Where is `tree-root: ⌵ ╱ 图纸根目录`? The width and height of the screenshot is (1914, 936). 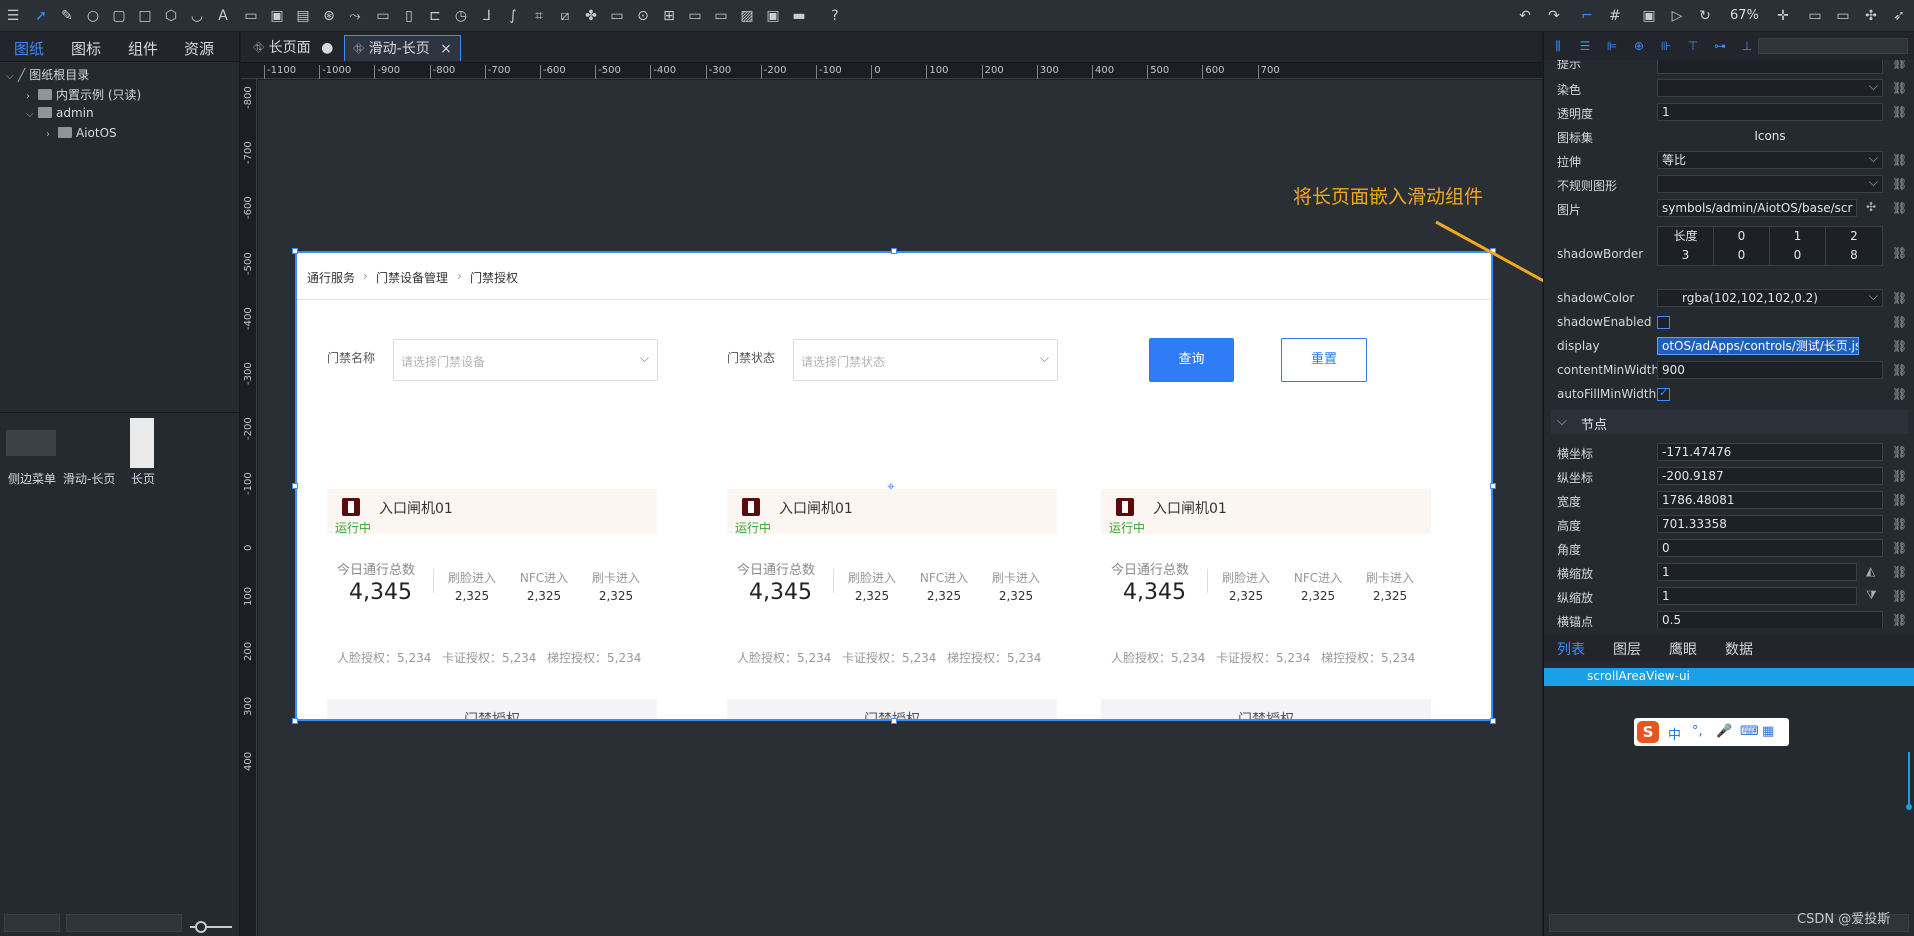 tree-root: ⌵ ╱ 图纸根目录 is located at coordinates (47, 74).